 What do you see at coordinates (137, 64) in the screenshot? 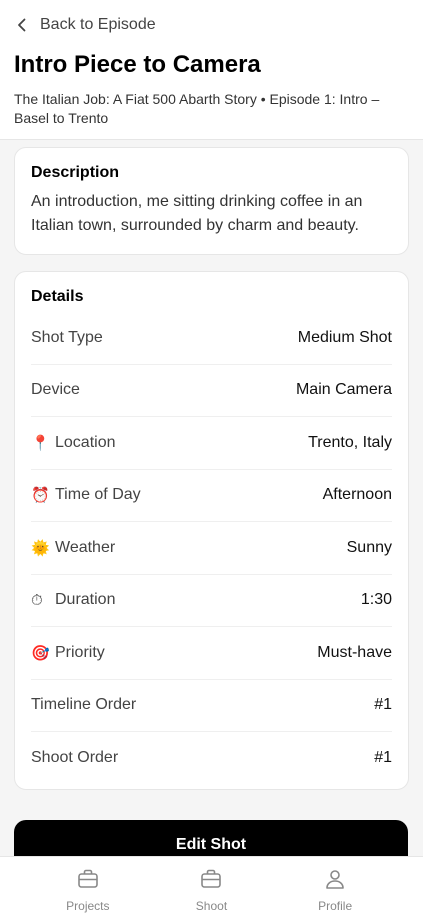
I see `page-title: Intro Piece to Camera` at bounding box center [137, 64].